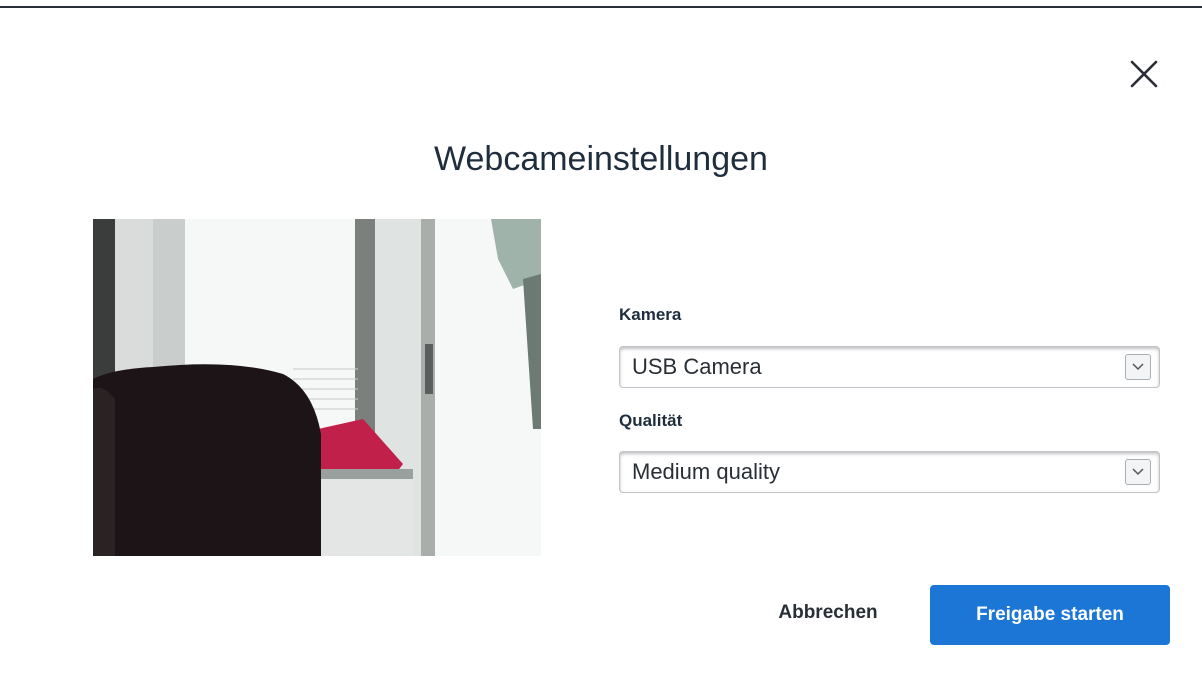 The height and width of the screenshot is (697, 1202). I want to click on camera-label: Kamera, so click(650, 314).